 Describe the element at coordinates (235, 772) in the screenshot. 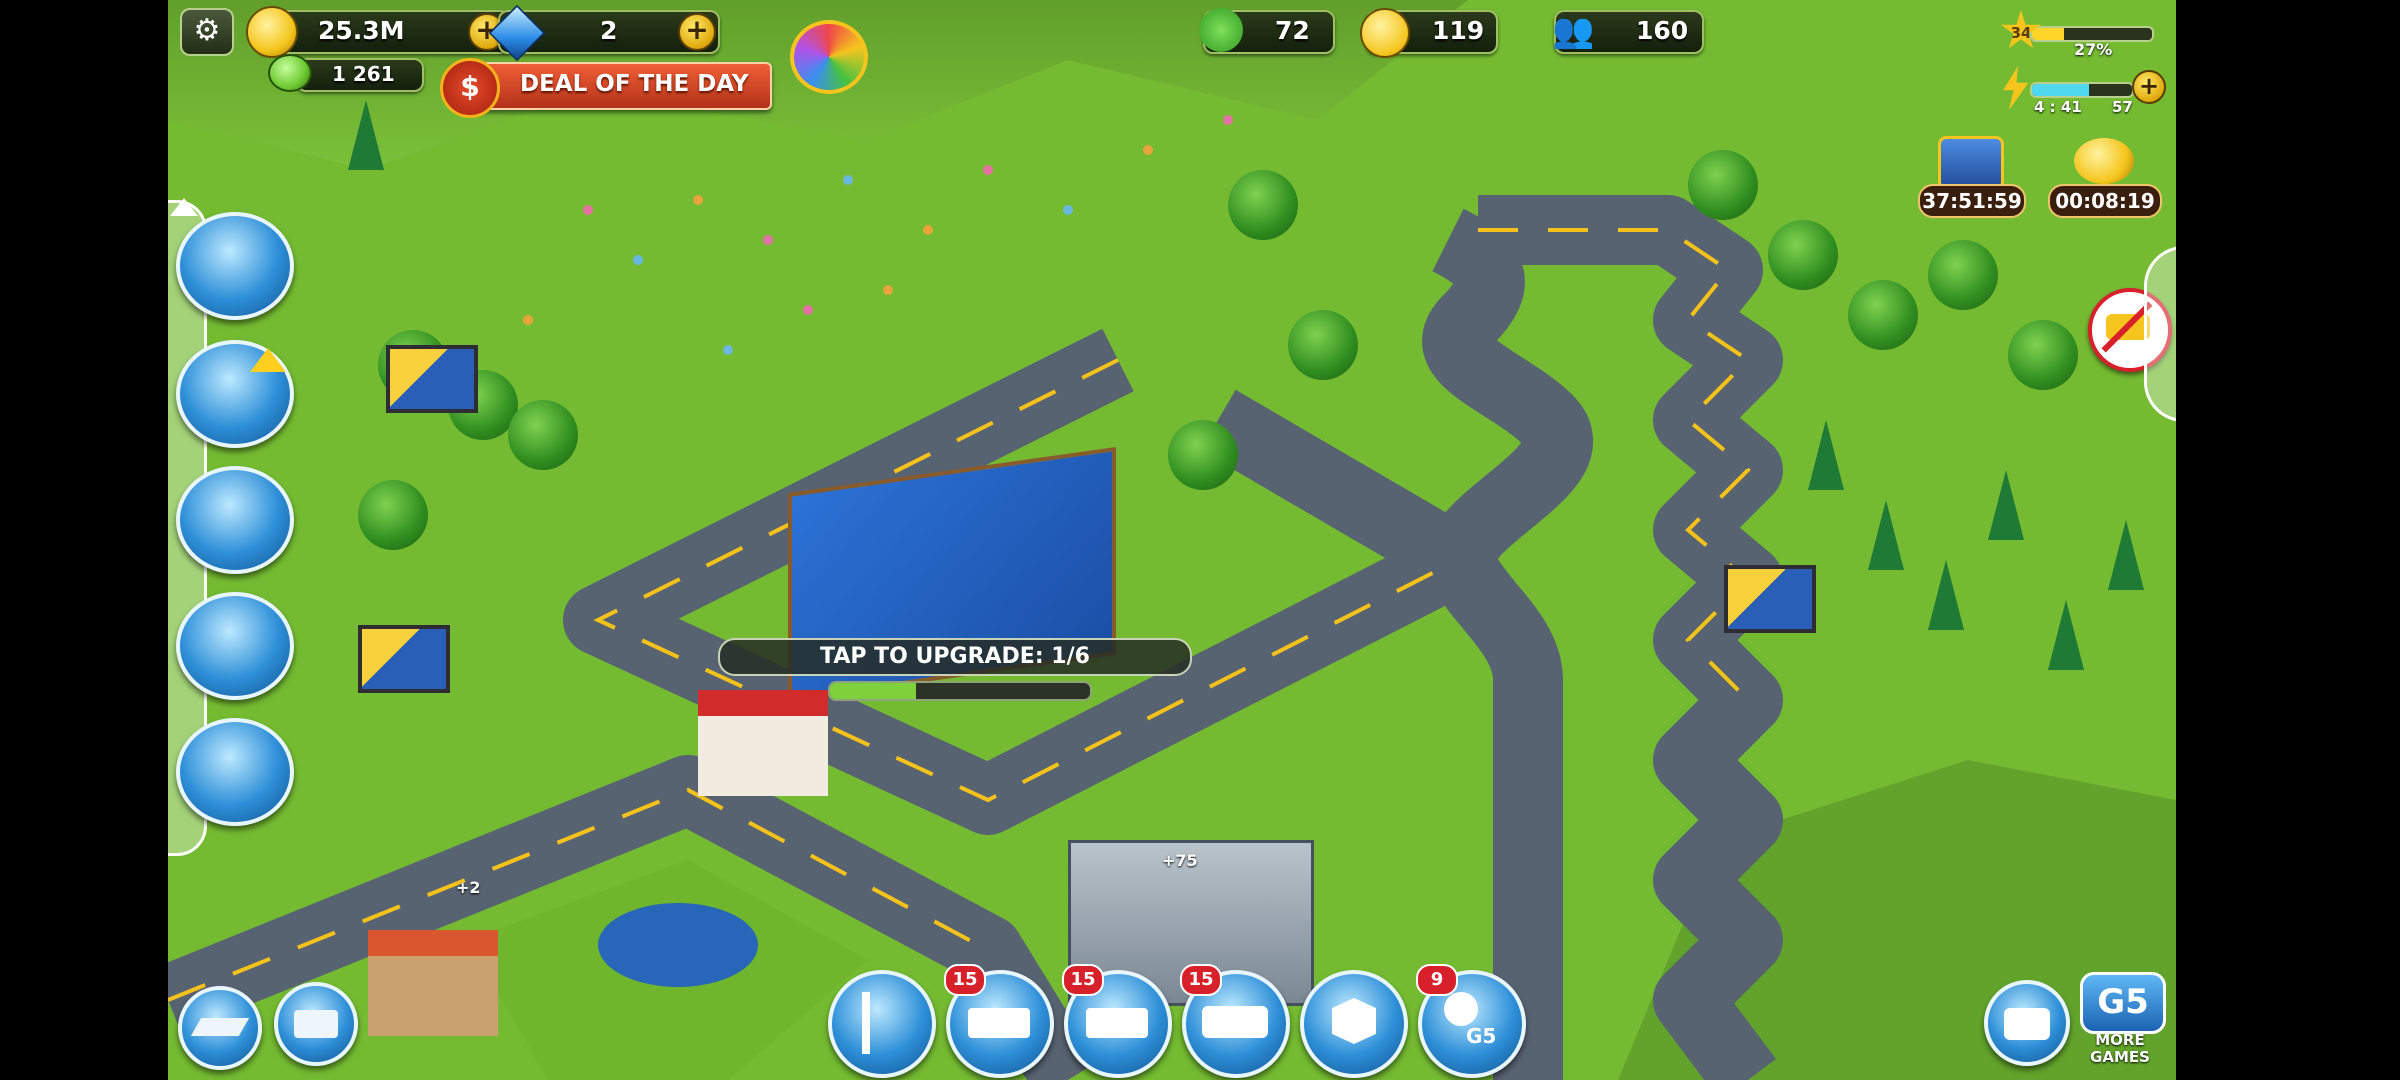

I see `build-category-services-button` at that location.